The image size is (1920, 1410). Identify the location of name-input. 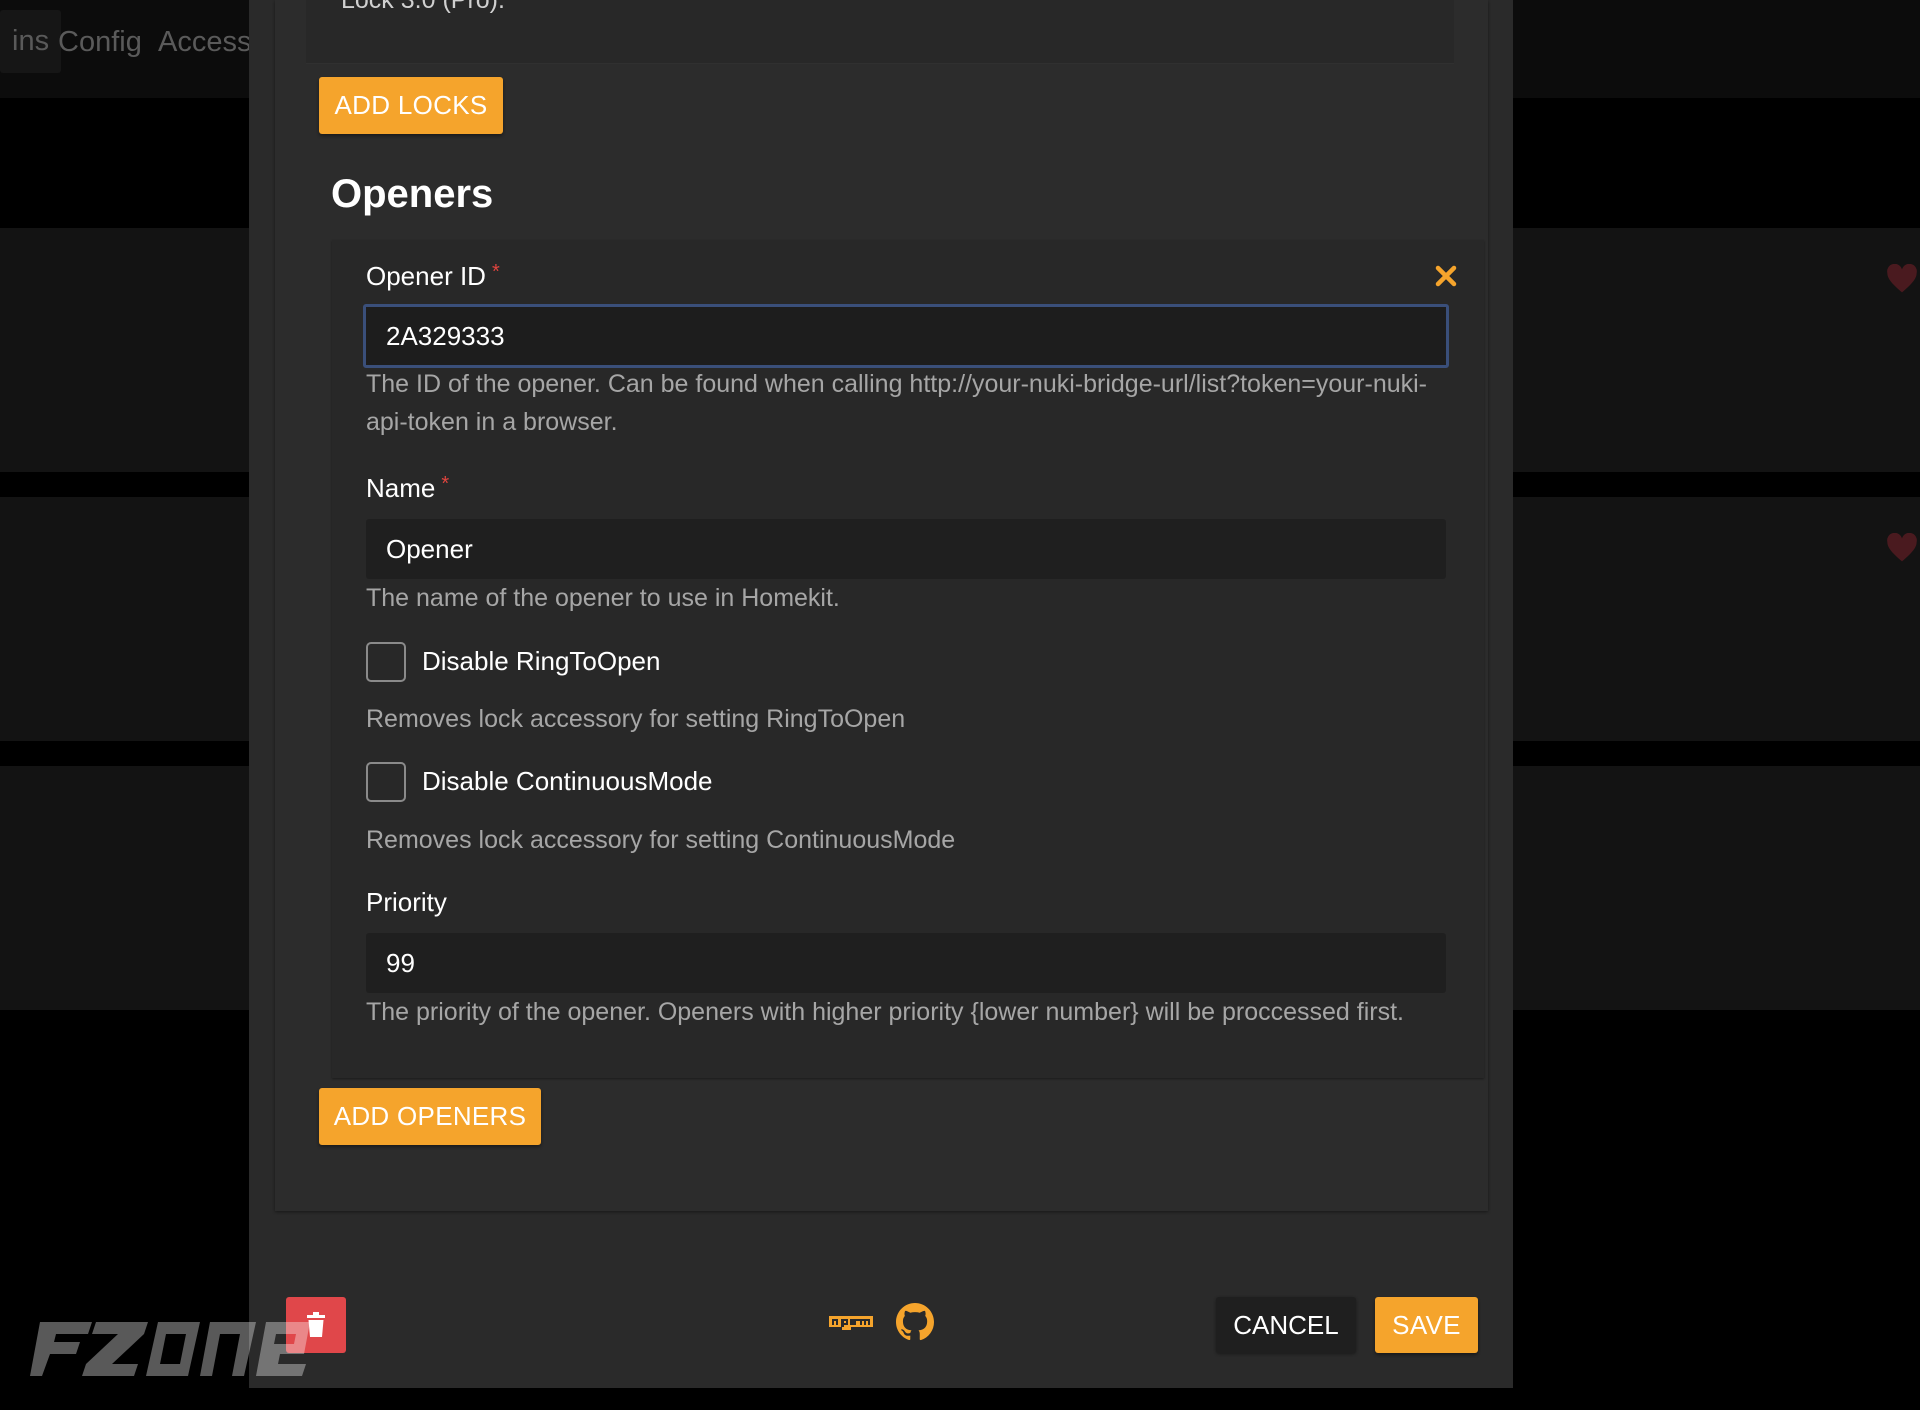
(906, 549).